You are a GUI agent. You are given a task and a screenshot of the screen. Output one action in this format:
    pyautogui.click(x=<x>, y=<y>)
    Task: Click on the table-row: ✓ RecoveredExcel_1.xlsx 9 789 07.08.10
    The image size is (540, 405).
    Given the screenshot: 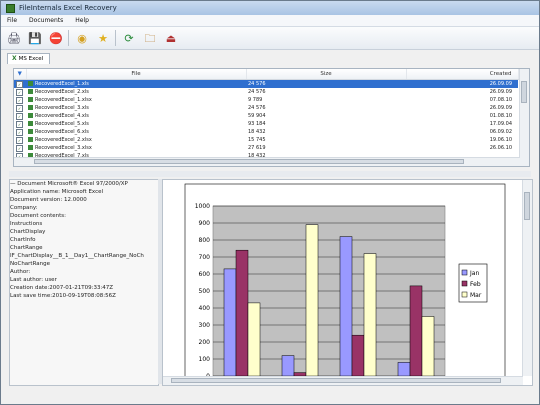 What is the action you would take?
    pyautogui.click(x=266, y=100)
    